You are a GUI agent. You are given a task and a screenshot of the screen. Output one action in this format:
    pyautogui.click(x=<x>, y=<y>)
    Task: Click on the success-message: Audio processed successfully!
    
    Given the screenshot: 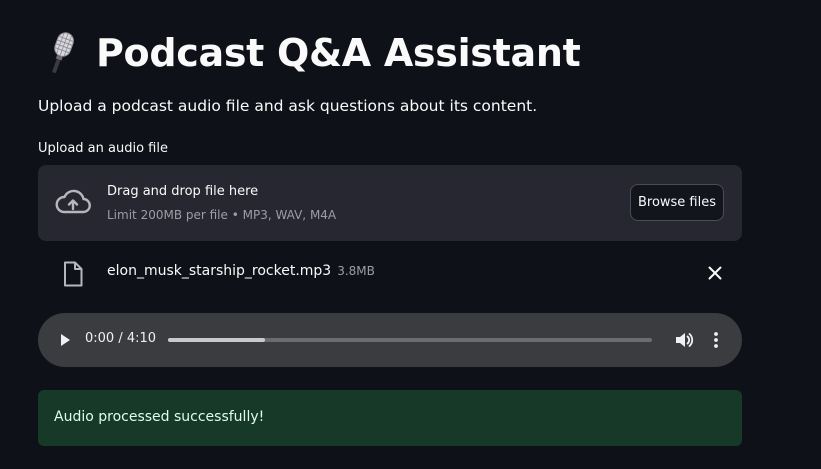 What is the action you would take?
    pyautogui.click(x=159, y=417)
    